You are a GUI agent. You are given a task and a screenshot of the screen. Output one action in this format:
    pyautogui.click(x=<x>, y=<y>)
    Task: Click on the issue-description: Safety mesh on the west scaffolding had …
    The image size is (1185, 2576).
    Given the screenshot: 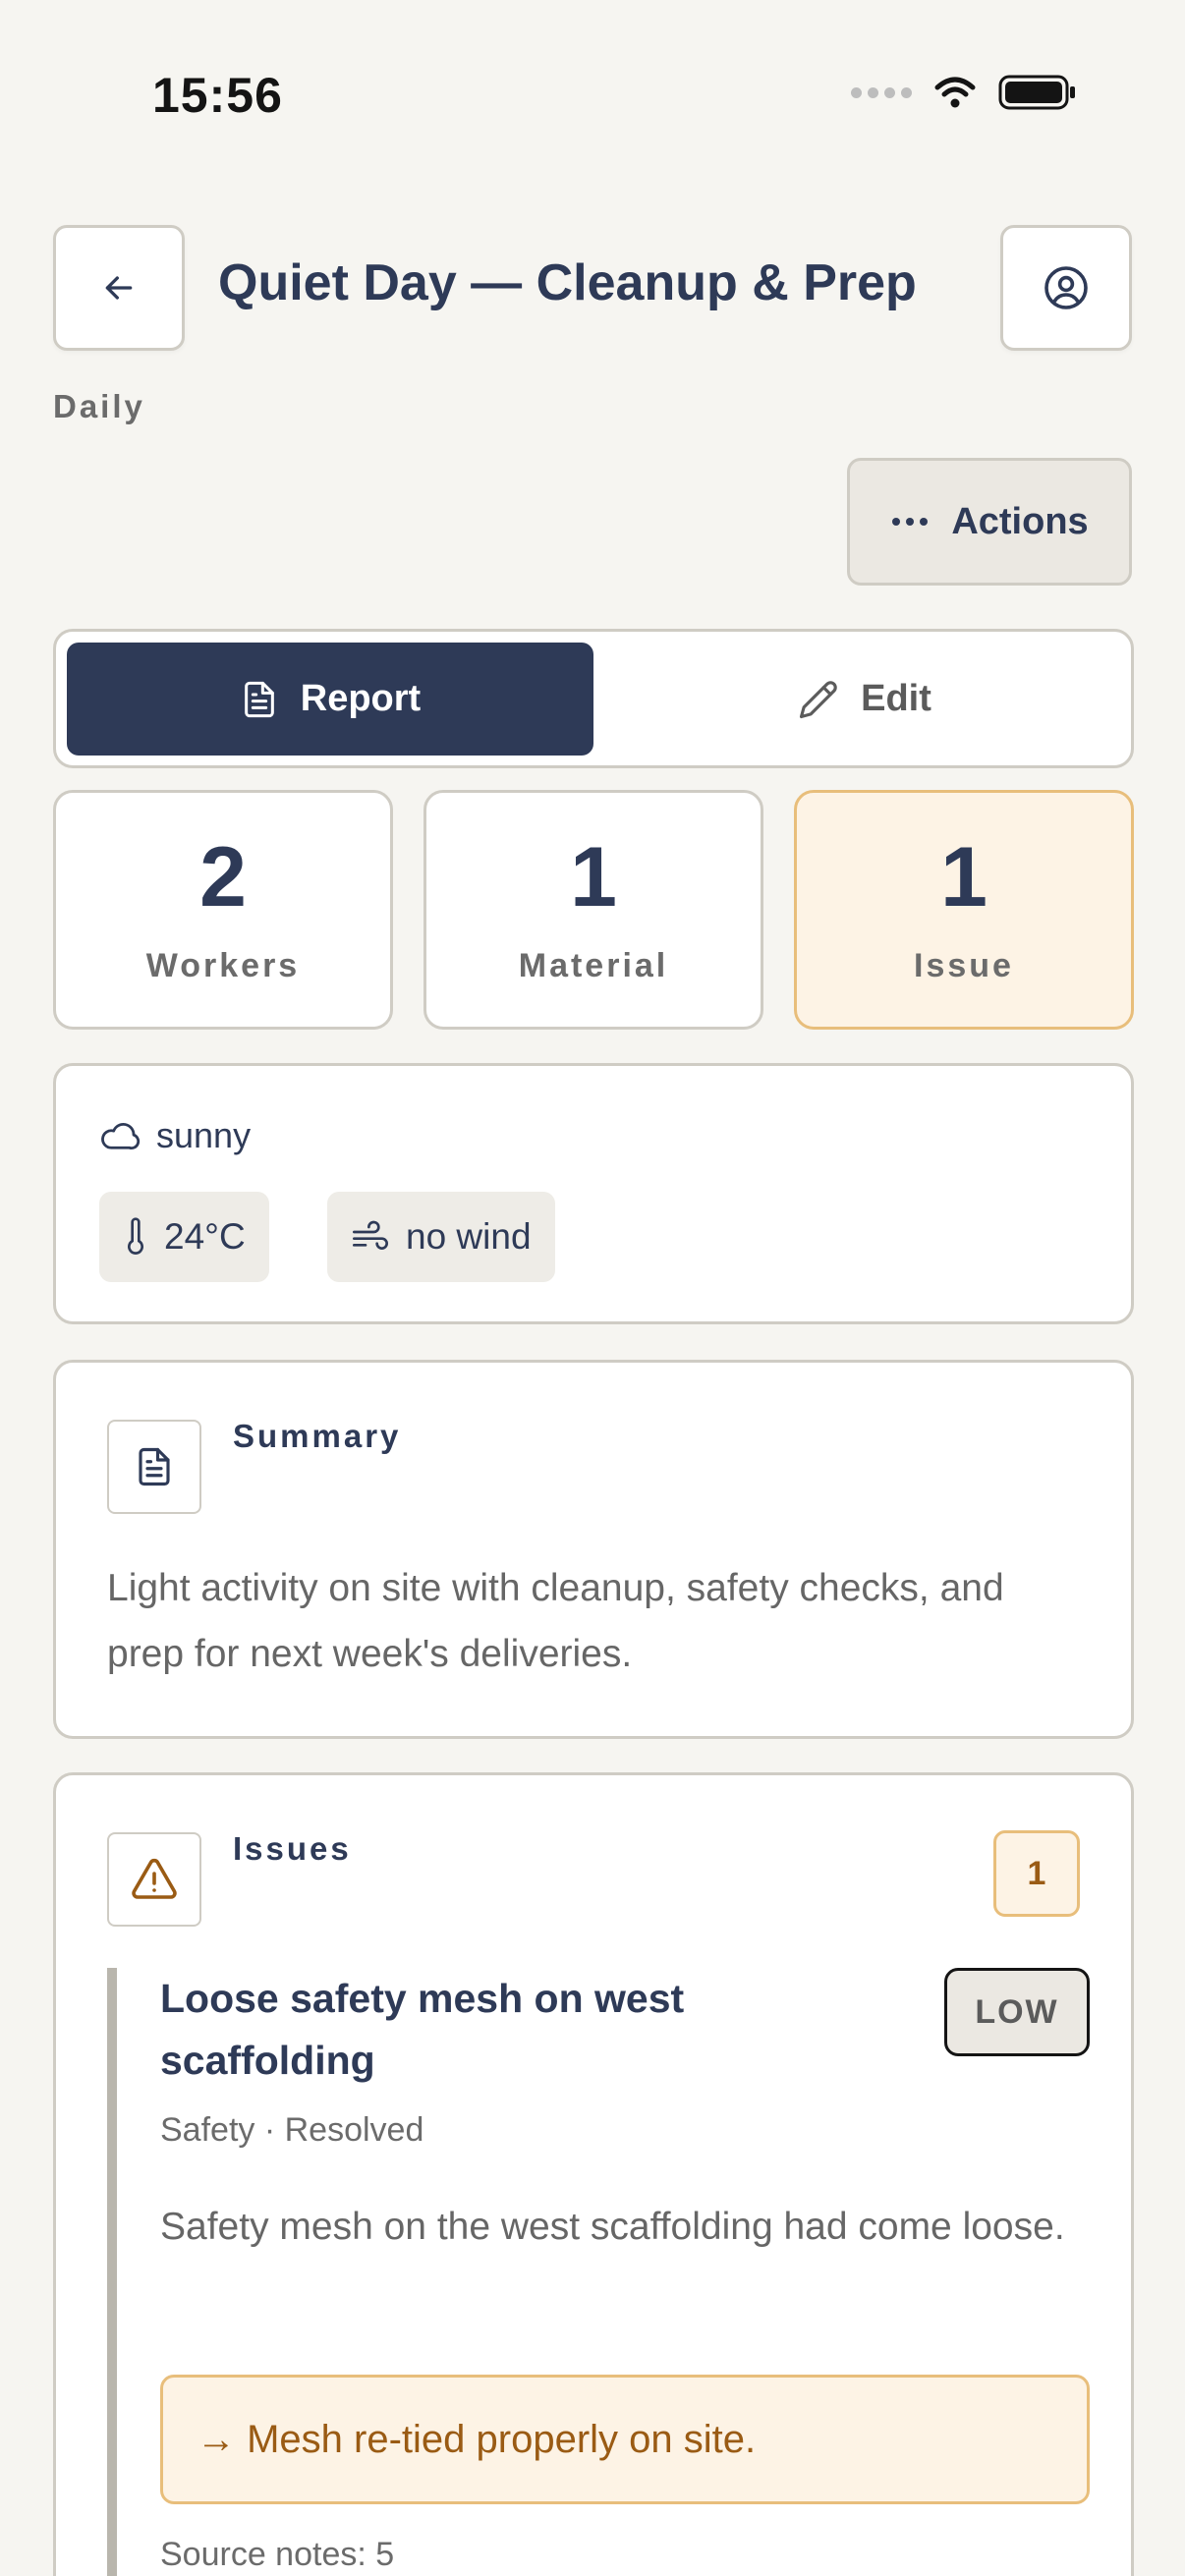 What is the action you would take?
    pyautogui.click(x=612, y=2227)
    